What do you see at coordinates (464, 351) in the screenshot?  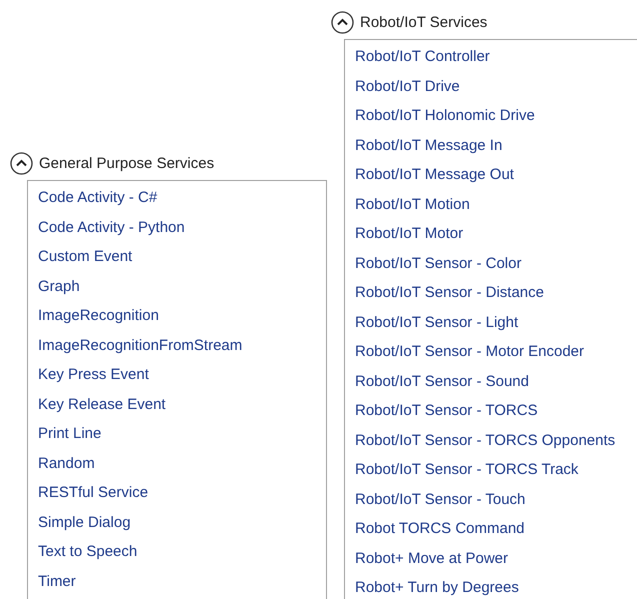 I see `list-item: Robot/IoT Sensor - Motor Encoder` at bounding box center [464, 351].